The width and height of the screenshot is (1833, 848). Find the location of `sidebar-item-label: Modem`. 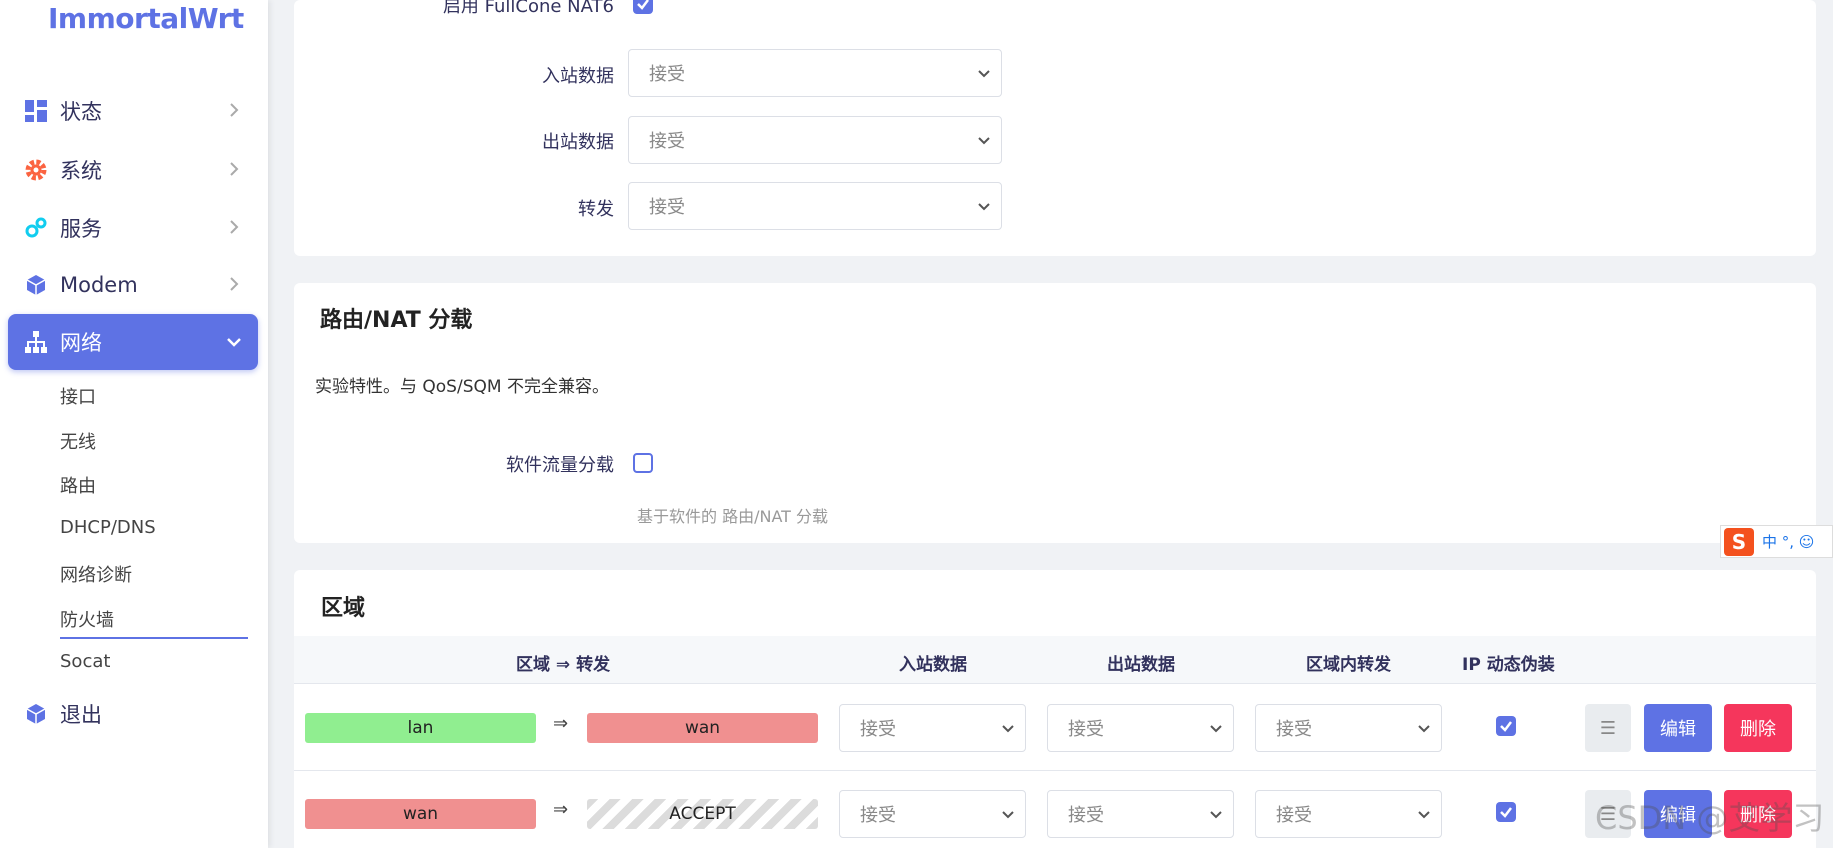

sidebar-item-label: Modem is located at coordinates (99, 285).